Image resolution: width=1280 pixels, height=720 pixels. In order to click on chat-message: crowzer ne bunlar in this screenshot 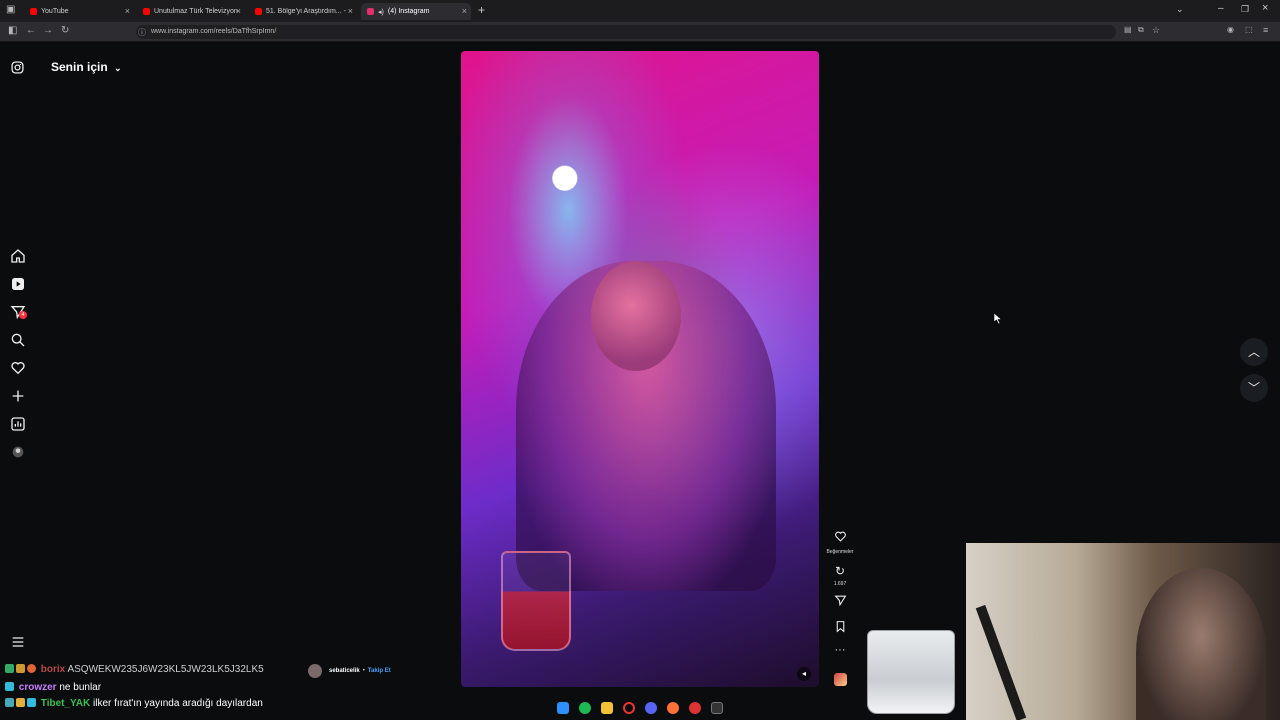, I will do `click(53, 687)`.